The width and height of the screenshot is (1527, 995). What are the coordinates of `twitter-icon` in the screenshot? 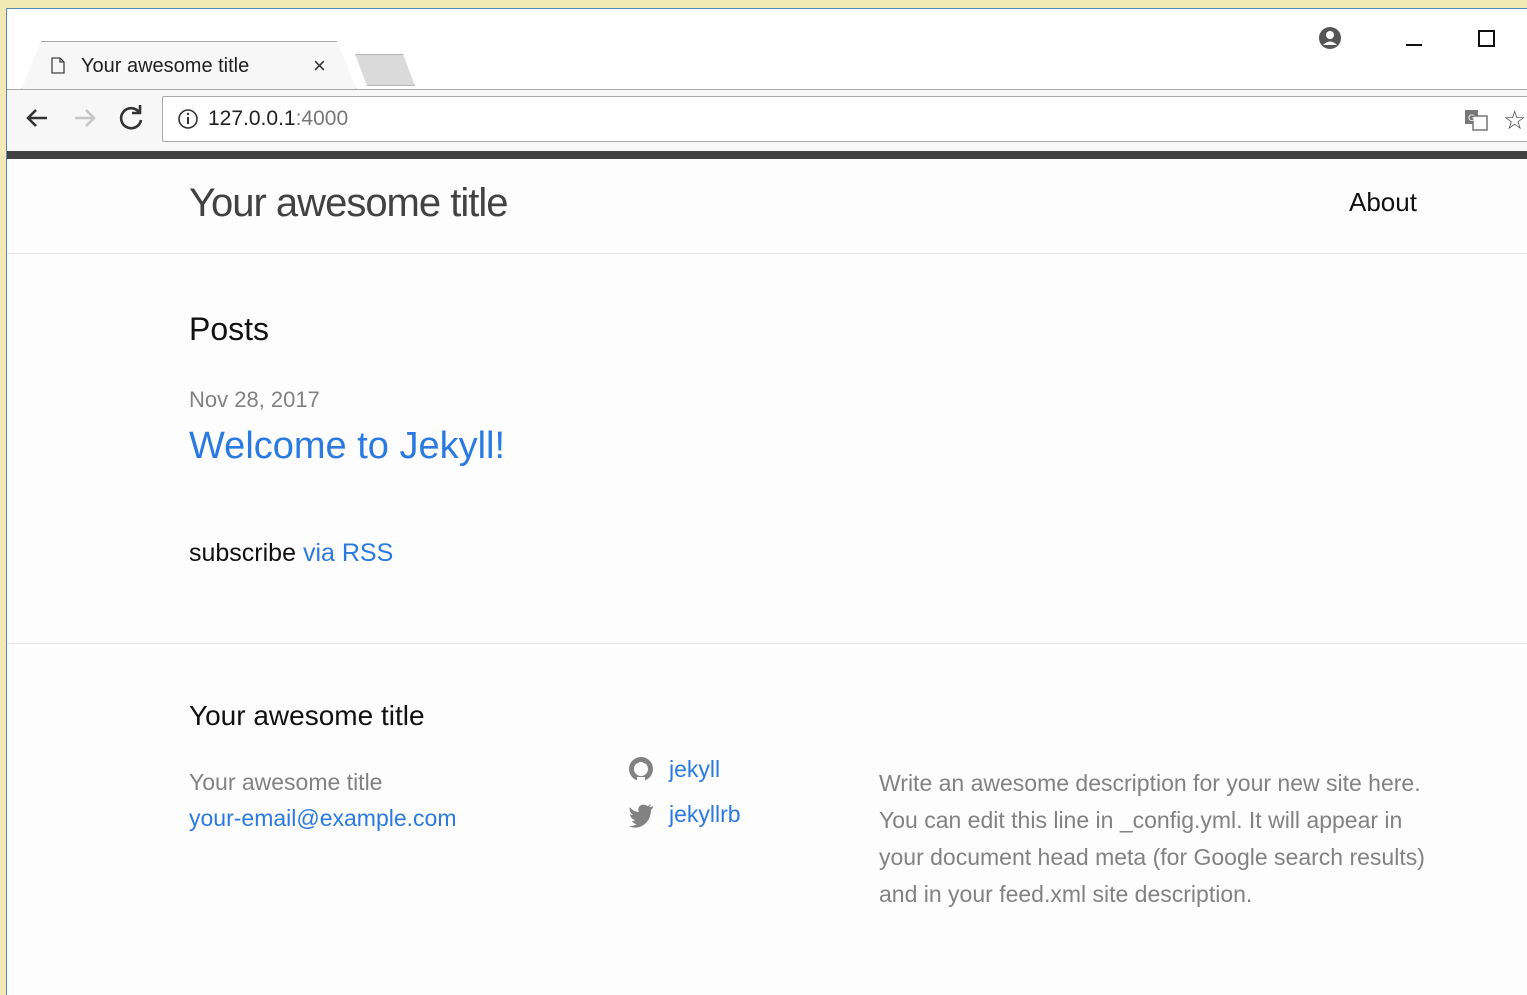 It's located at (641, 816).